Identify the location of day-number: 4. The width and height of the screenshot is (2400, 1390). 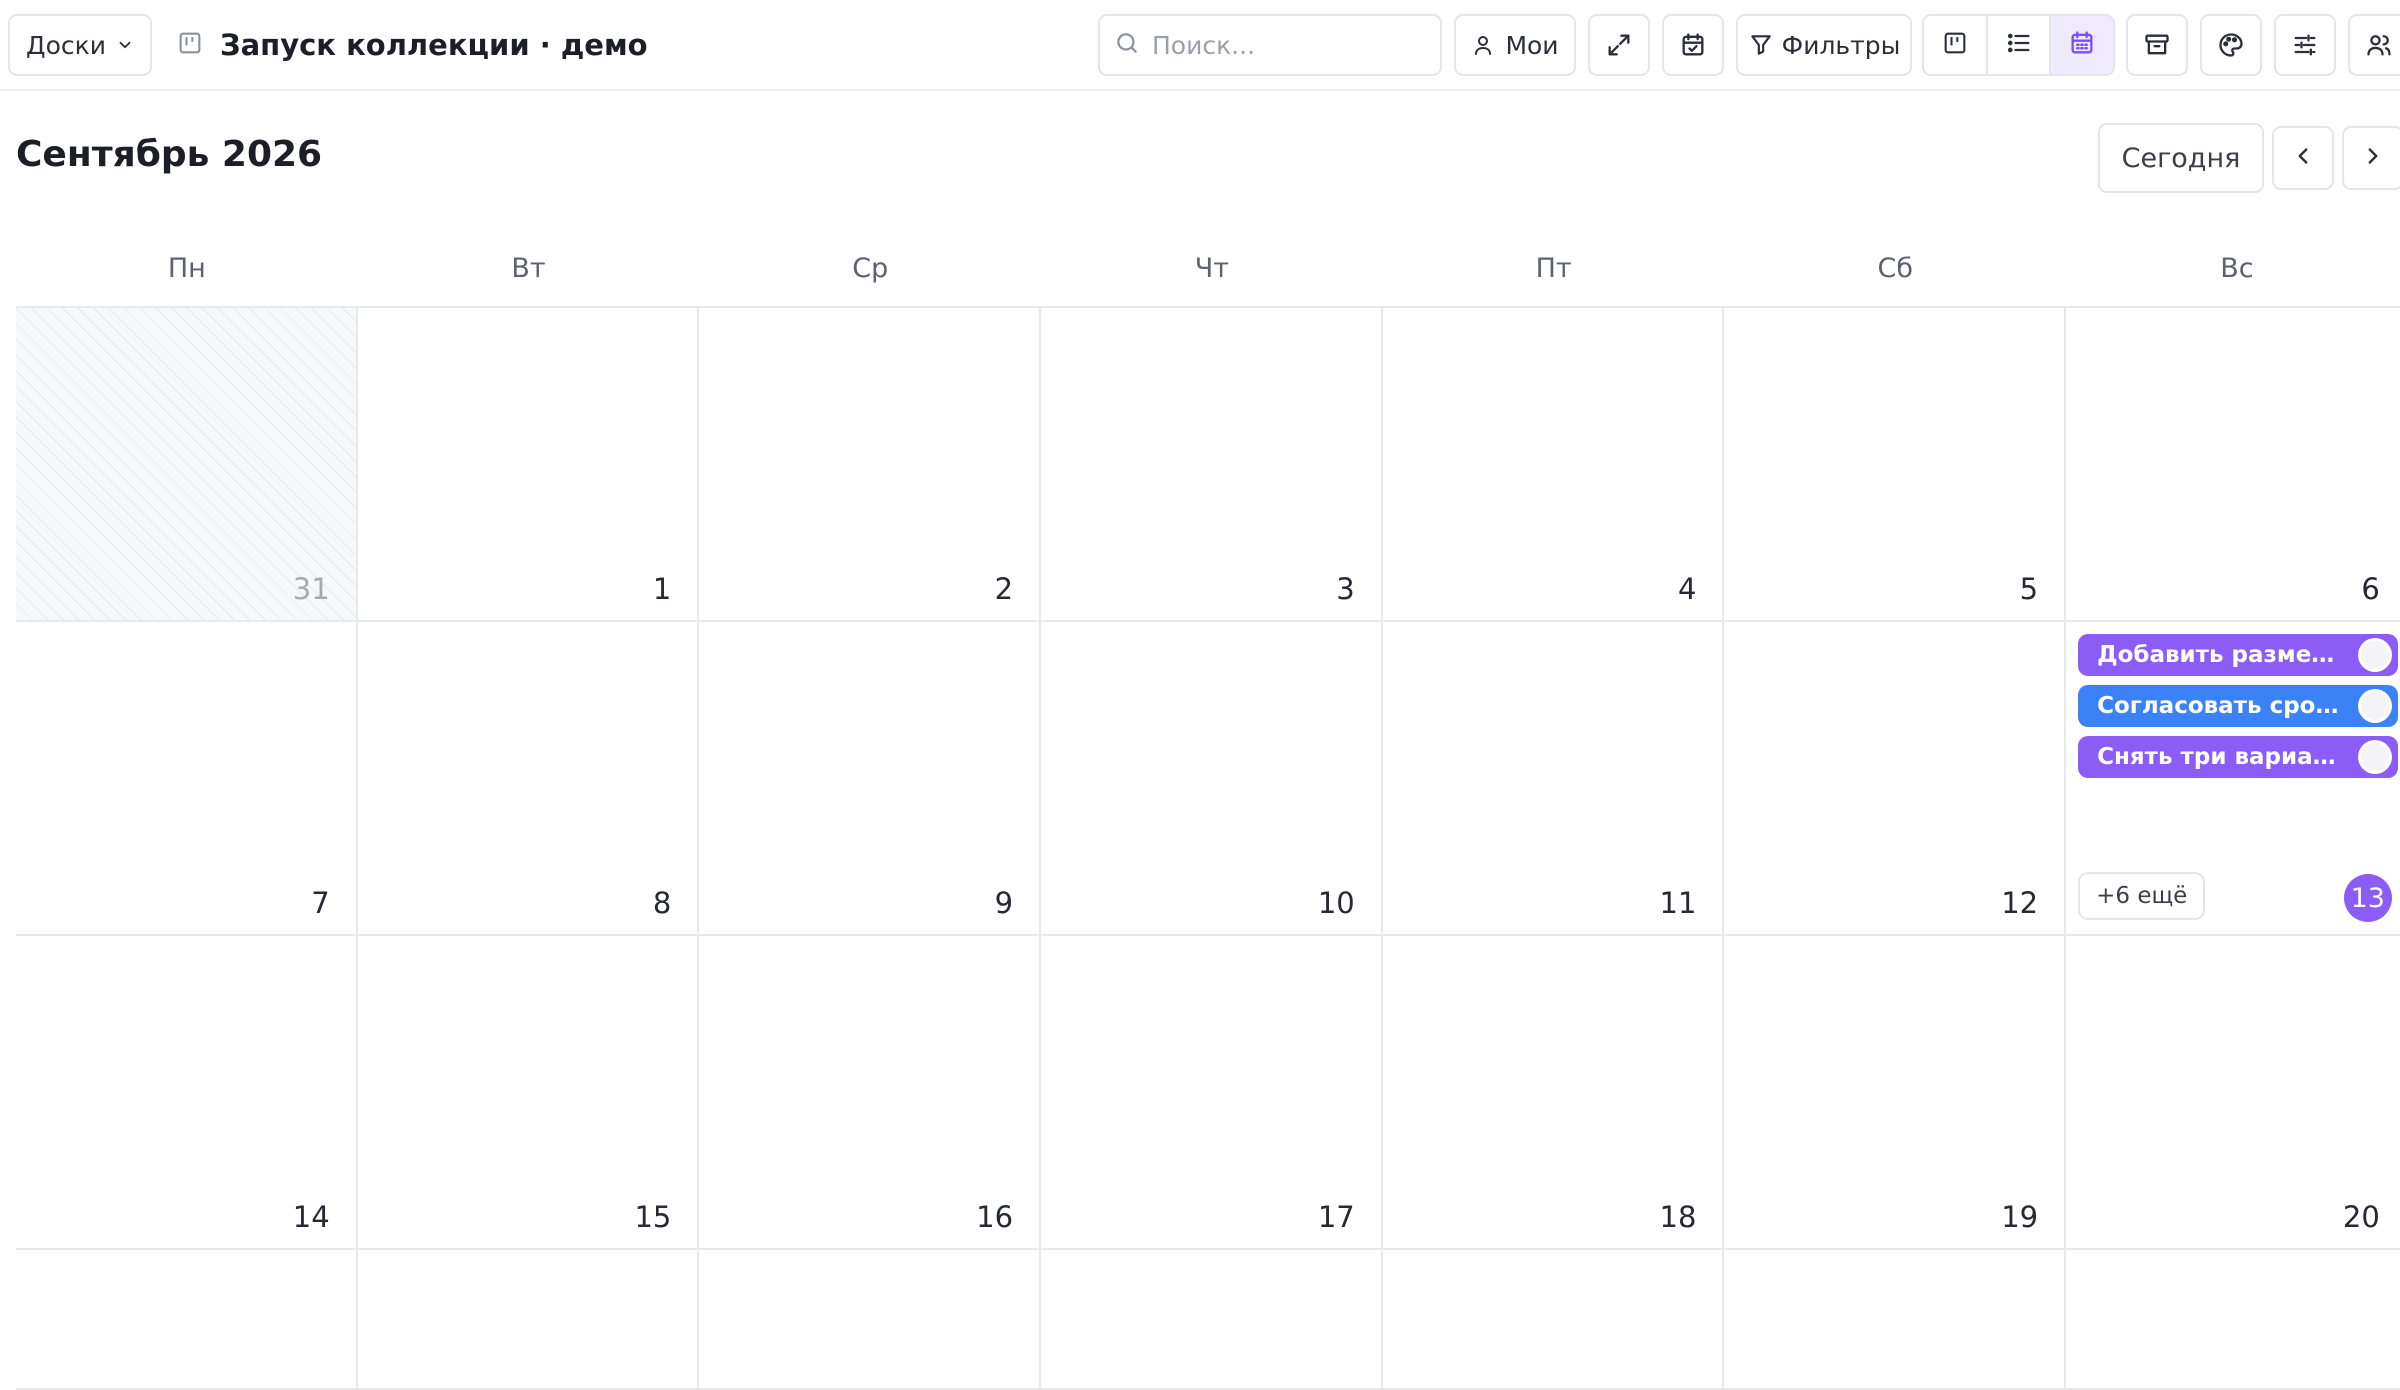
(1687, 589).